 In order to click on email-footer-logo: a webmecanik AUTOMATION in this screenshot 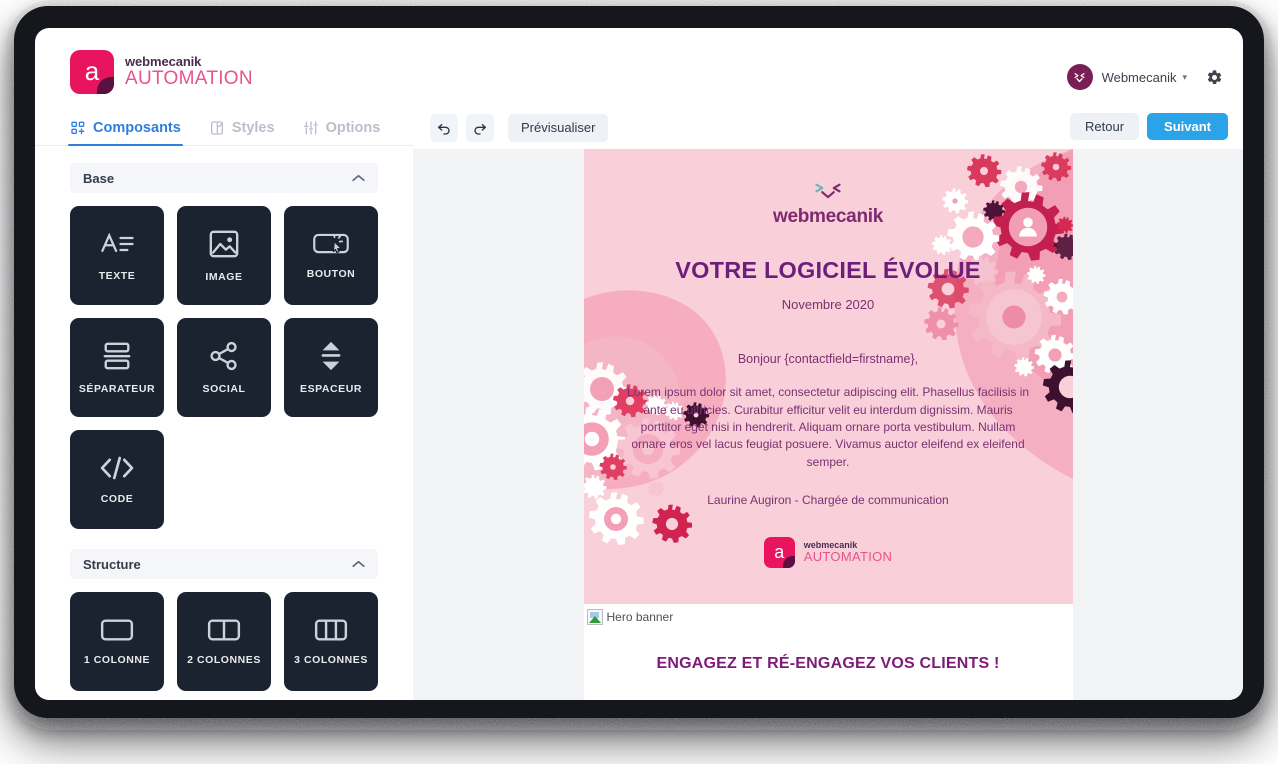, I will do `click(828, 553)`.